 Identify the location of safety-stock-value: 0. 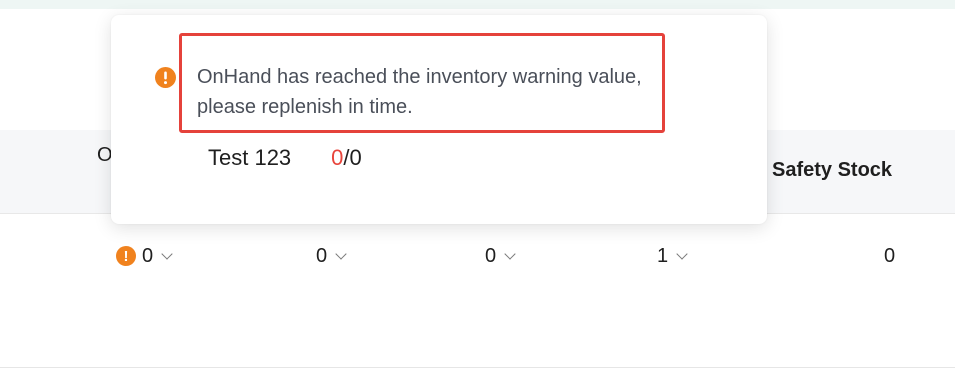
(890, 255).